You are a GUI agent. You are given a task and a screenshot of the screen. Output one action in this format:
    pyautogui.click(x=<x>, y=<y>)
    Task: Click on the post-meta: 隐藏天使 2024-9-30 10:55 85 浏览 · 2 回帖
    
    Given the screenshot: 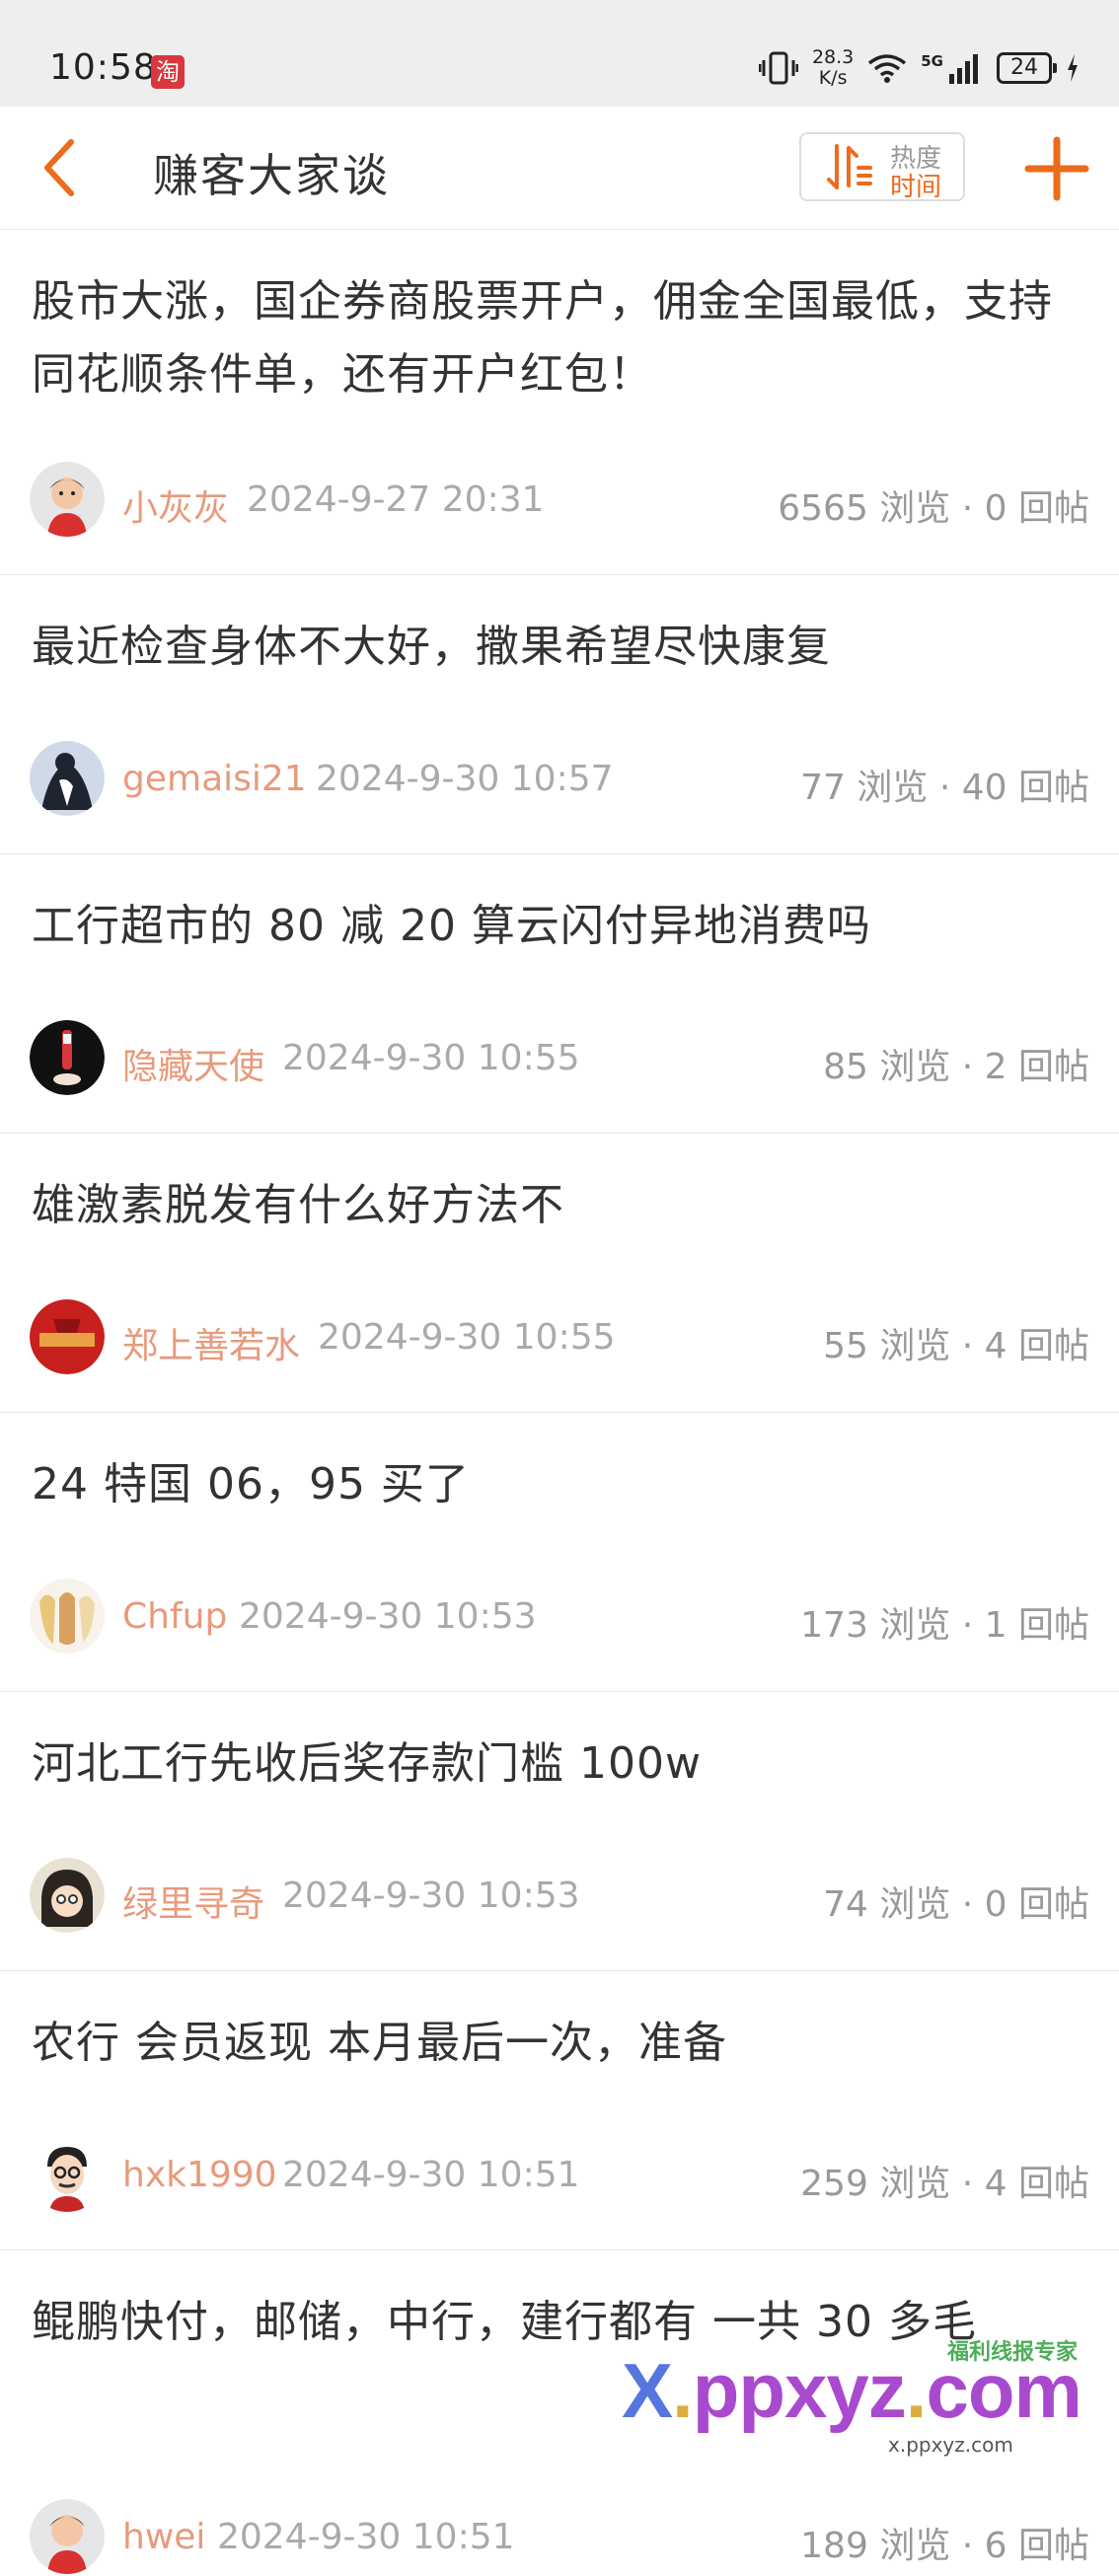 What is the action you would take?
    pyautogui.click(x=559, y=1057)
    